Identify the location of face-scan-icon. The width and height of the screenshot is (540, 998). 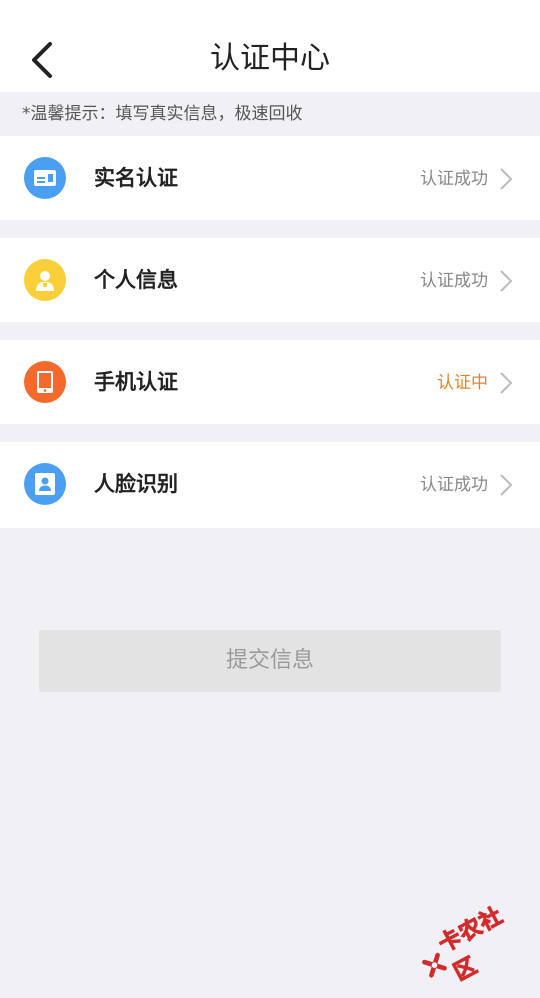
(45, 484).